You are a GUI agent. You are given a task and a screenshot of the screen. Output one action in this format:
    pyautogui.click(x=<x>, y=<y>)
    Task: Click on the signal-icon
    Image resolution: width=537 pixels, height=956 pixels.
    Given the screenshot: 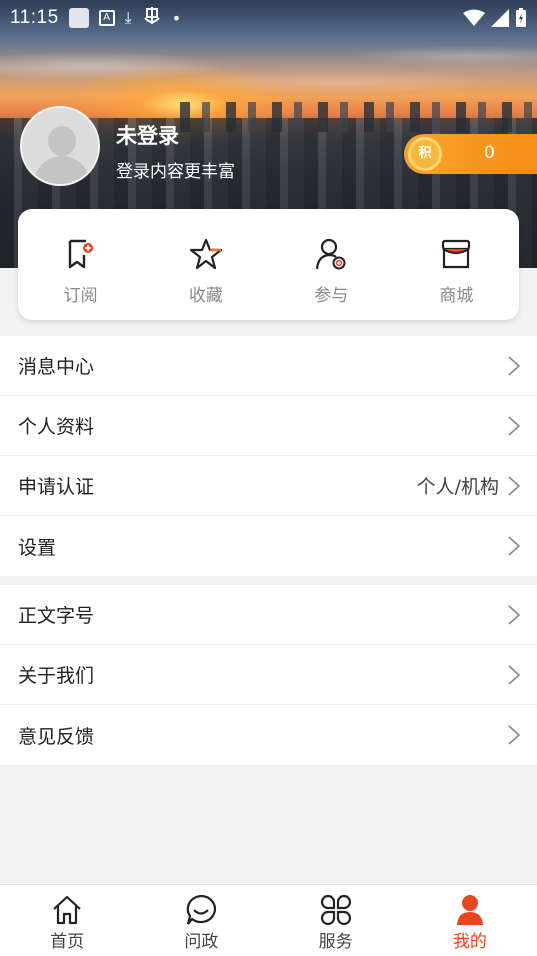 What is the action you would take?
    pyautogui.click(x=500, y=18)
    